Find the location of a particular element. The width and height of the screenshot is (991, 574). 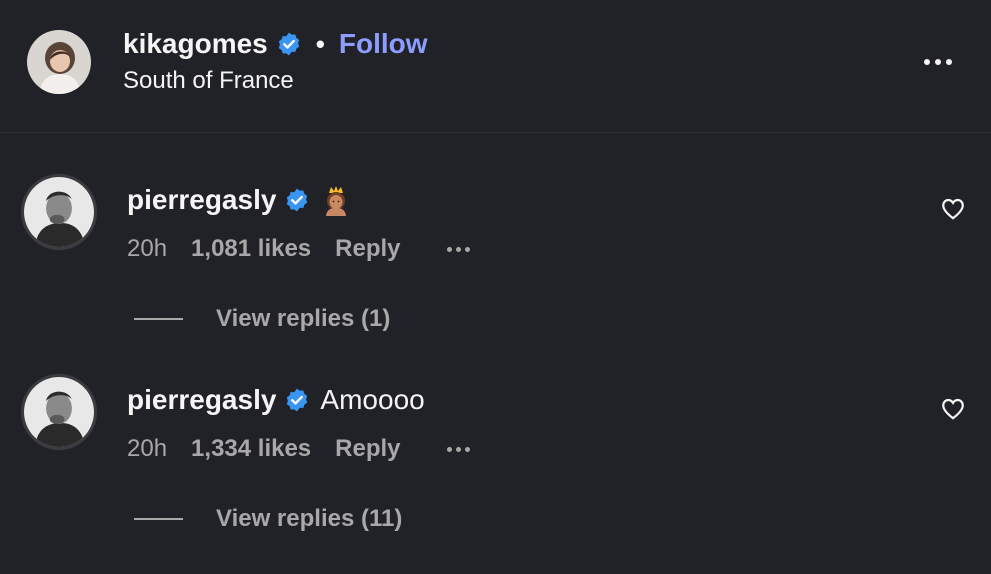

header-user-row: kikagomes • Follow is located at coordinates (275, 44).